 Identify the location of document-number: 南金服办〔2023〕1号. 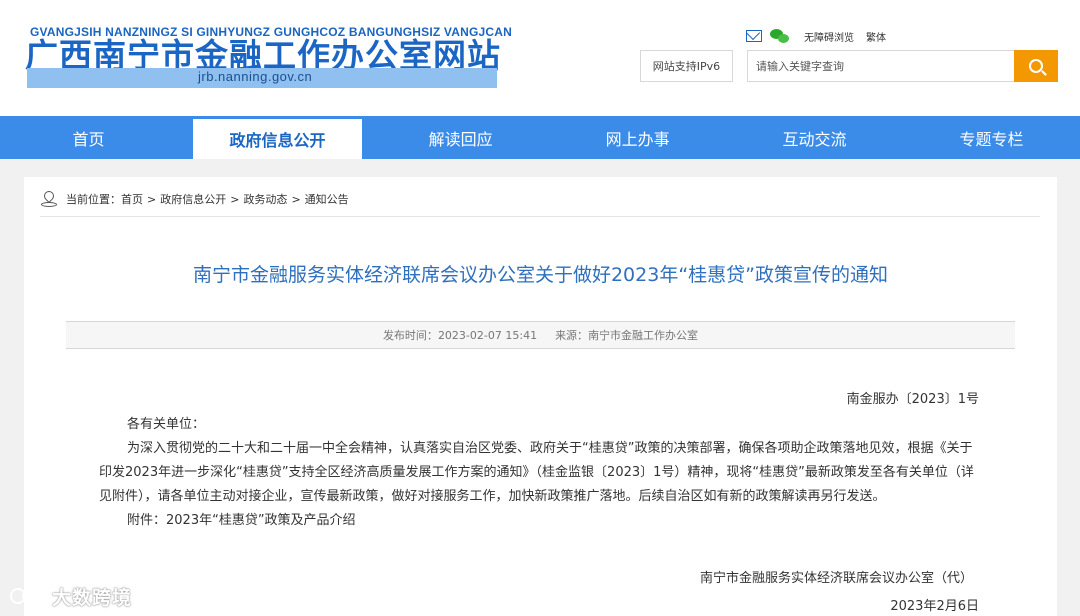
(912, 399).